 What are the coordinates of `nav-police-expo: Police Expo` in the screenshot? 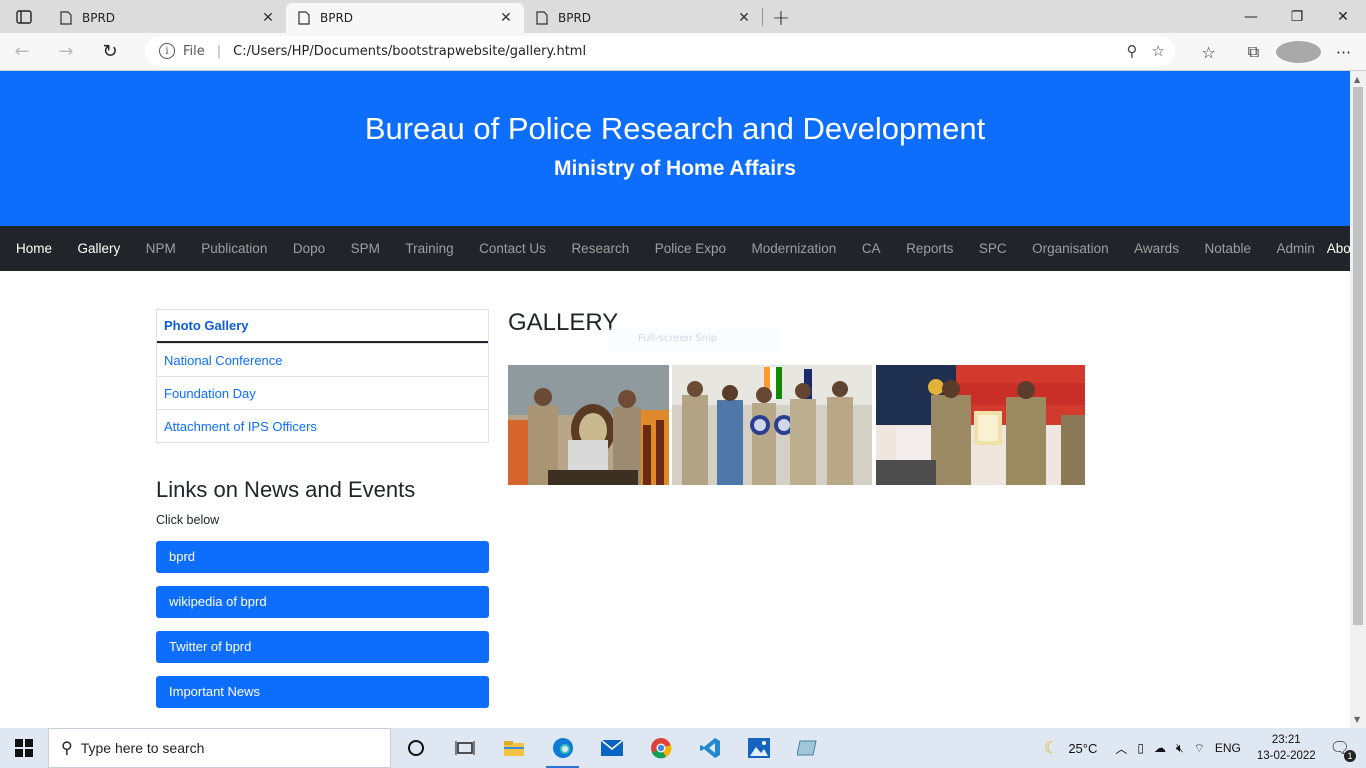 It's located at (690, 248).